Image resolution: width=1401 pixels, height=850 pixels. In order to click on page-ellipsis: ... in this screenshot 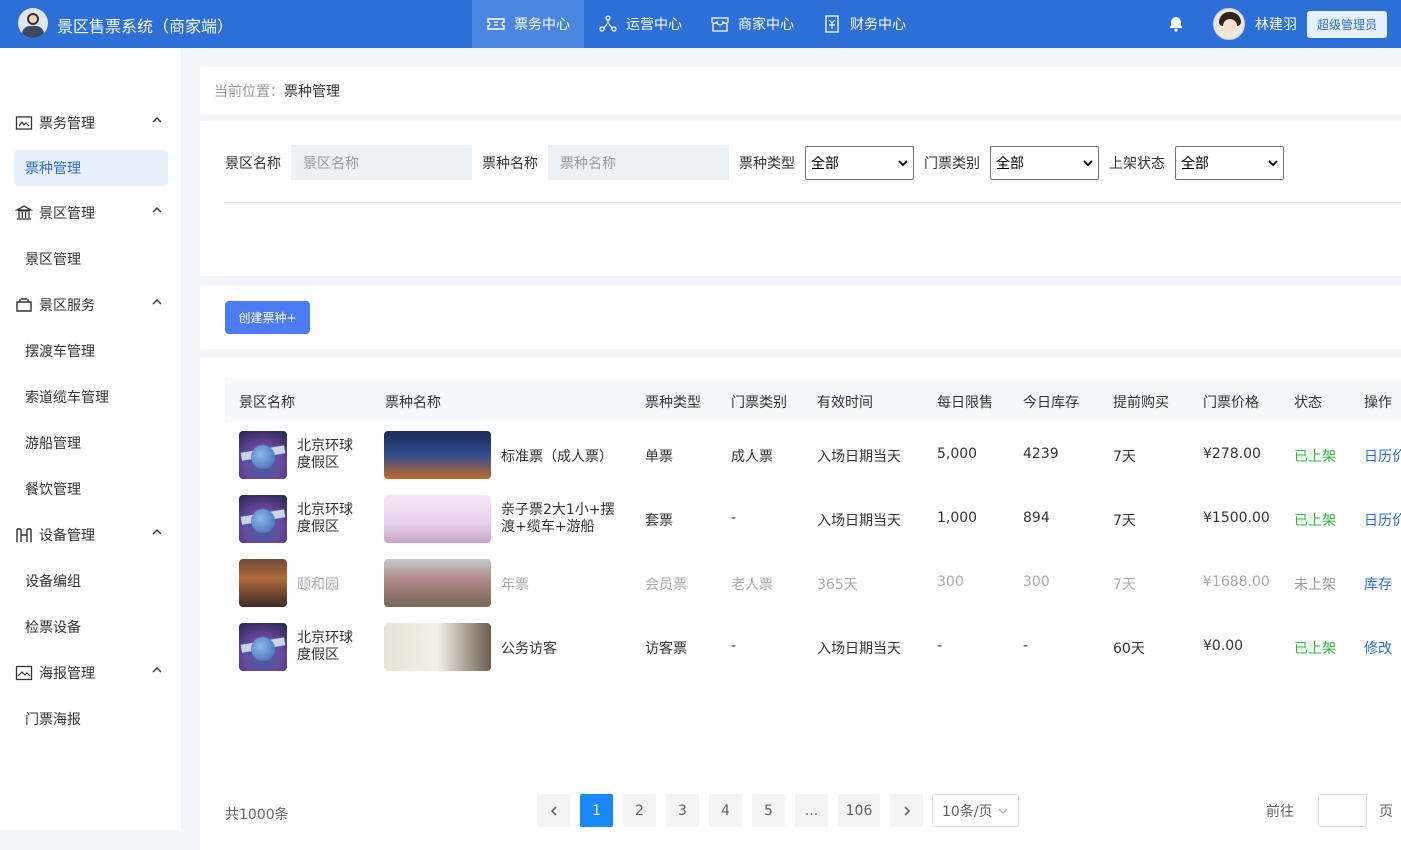, I will do `click(811, 810)`.